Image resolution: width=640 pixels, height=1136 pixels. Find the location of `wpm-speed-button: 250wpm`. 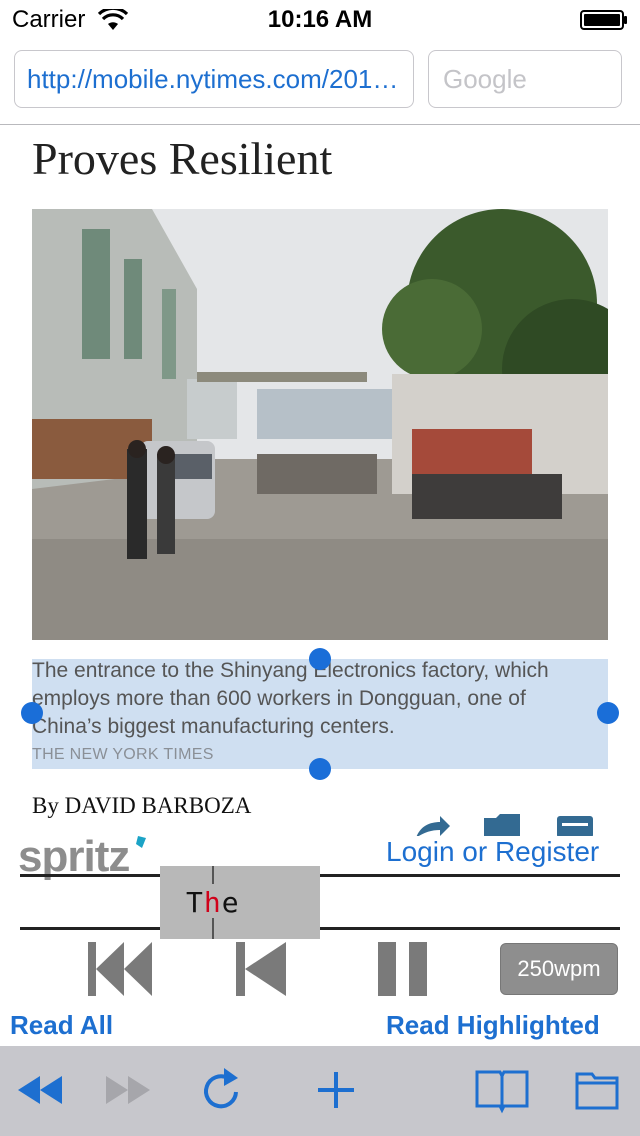

wpm-speed-button: 250wpm is located at coordinates (559, 969).